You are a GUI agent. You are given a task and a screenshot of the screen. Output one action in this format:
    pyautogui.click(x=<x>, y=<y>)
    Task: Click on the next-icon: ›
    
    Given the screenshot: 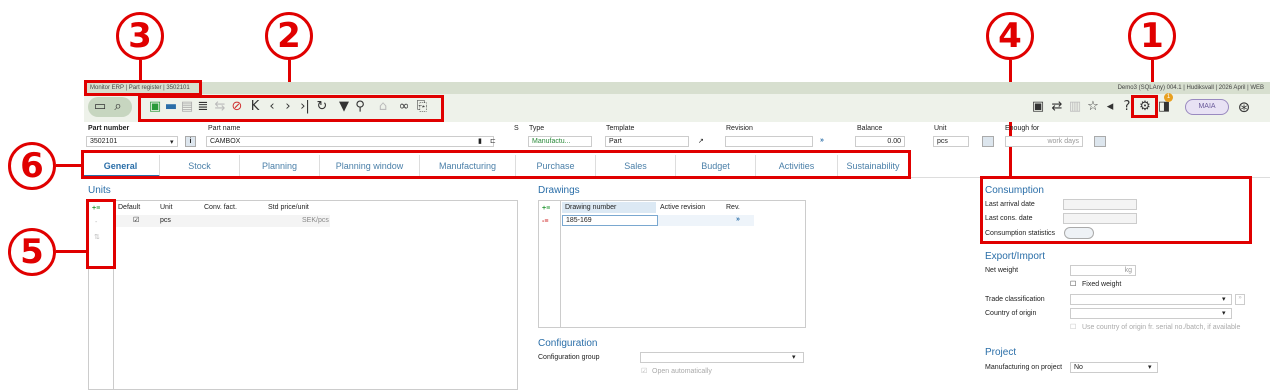 What is the action you would take?
    pyautogui.click(x=288, y=107)
    